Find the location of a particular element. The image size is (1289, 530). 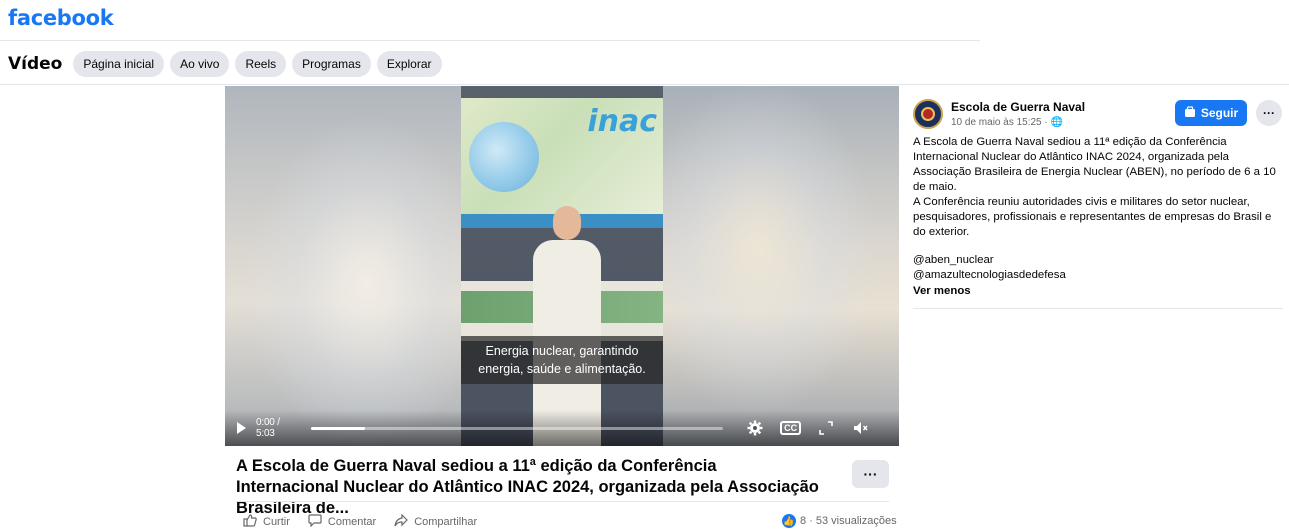

progress-bar is located at coordinates (517, 428).